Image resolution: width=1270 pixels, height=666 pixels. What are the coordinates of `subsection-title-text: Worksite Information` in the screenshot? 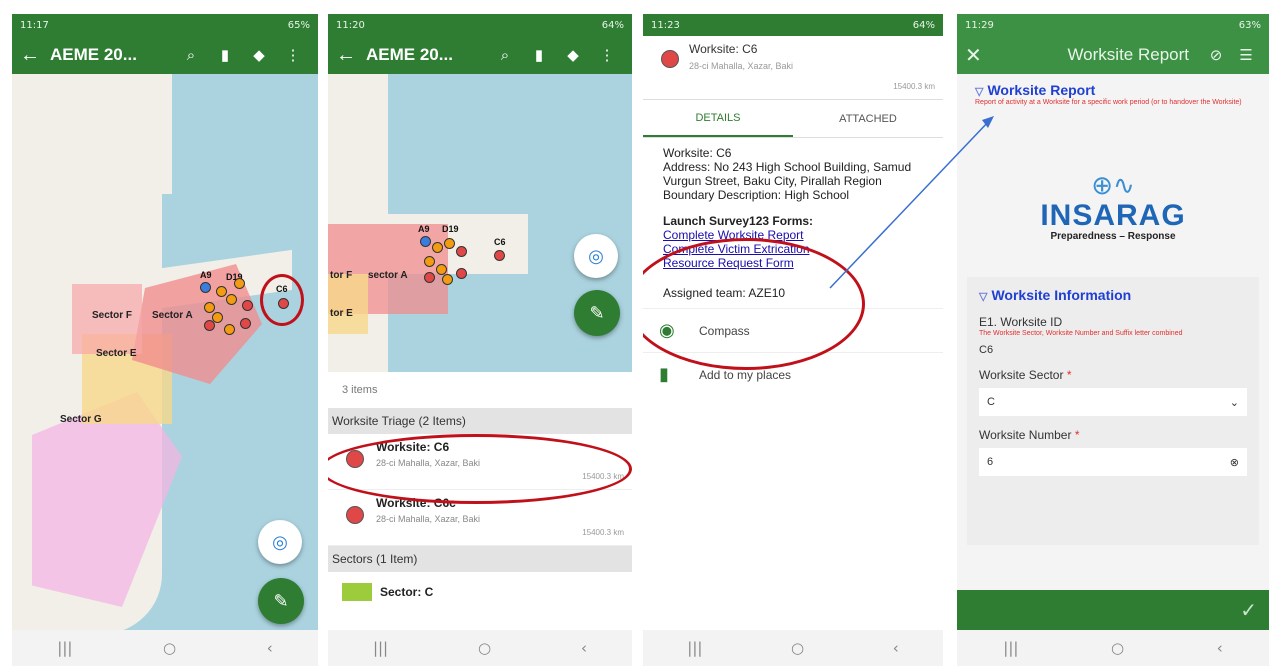 It's located at (1061, 295).